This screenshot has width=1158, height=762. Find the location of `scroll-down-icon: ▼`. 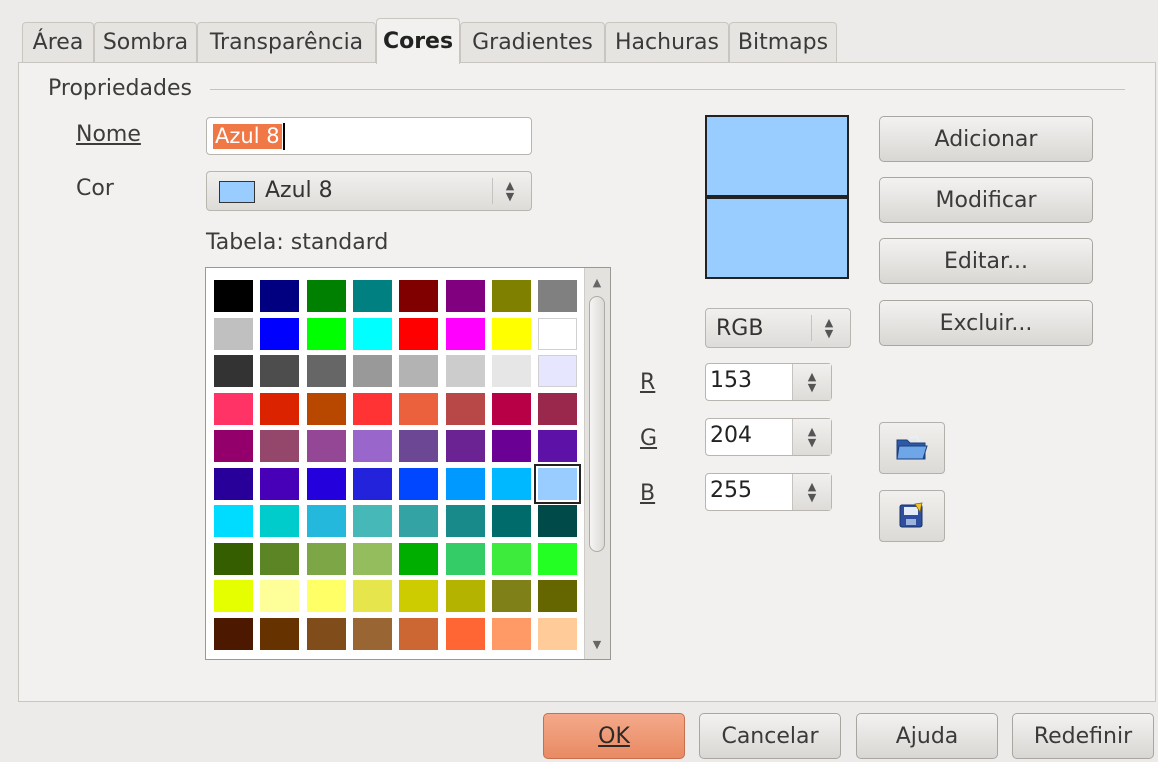

scroll-down-icon: ▼ is located at coordinates (597, 644).